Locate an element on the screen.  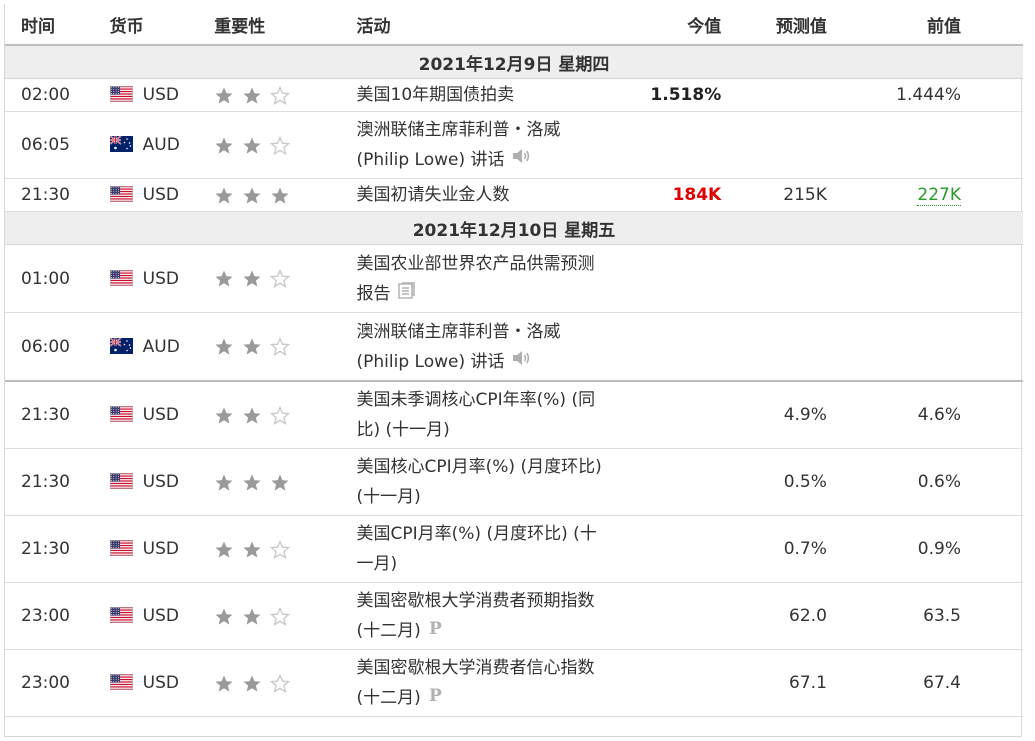
document-icon is located at coordinates (407, 294).